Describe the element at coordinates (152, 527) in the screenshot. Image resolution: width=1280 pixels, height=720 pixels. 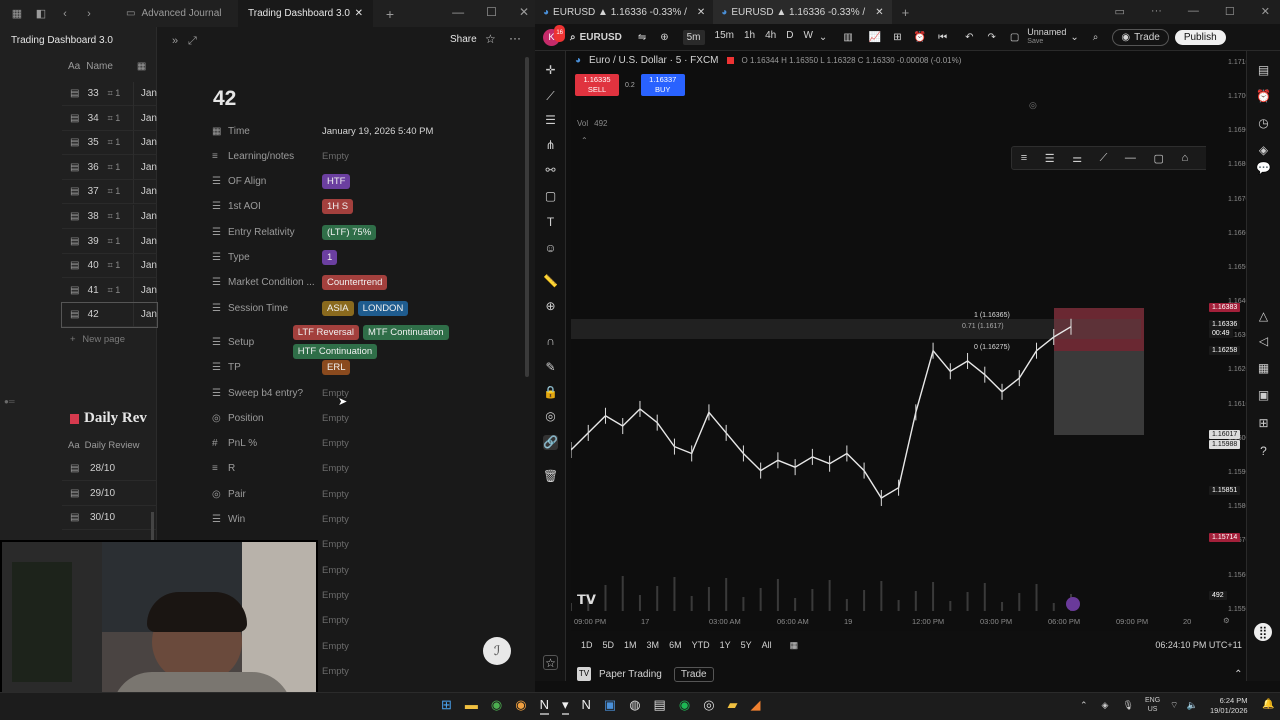
I see `scrollbar` at that location.